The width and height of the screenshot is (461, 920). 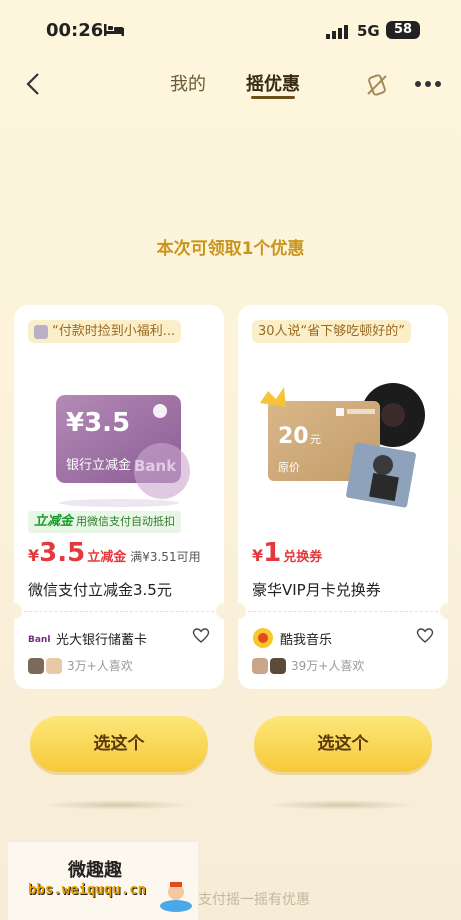 I want to click on product-unit: 元, so click(x=315, y=439).